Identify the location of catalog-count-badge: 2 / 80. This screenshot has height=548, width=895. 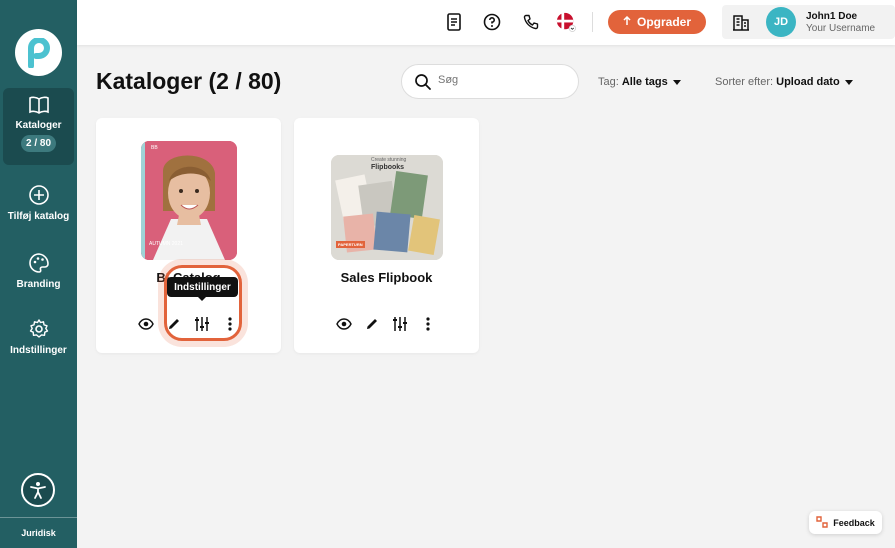
(38, 143).